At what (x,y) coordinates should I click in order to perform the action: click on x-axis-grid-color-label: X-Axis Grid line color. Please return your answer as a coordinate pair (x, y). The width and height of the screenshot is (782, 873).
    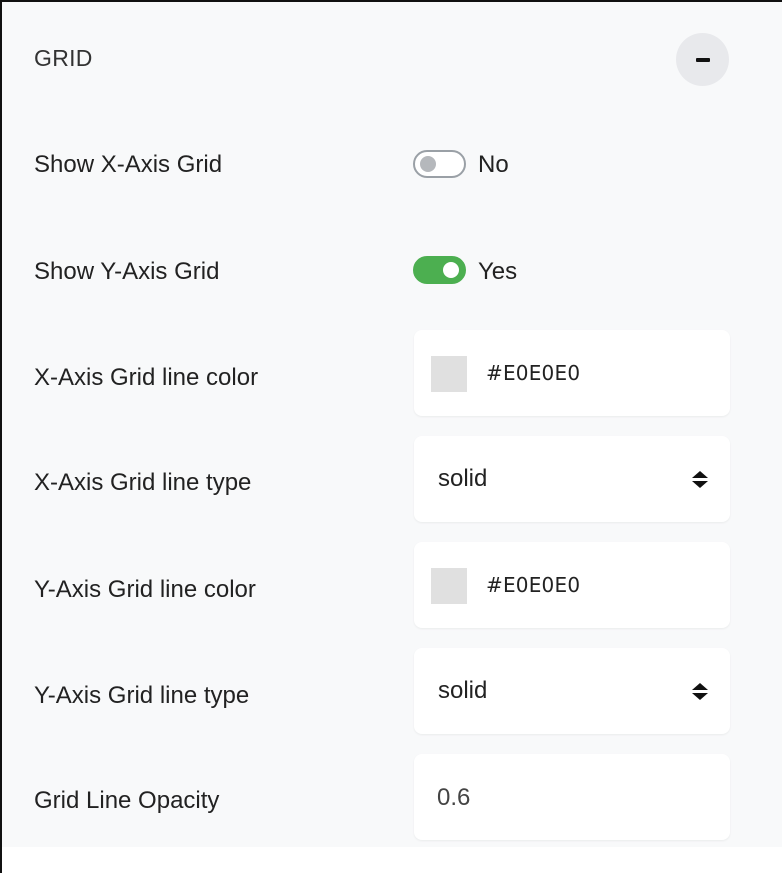
    Looking at the image, I should click on (146, 377).